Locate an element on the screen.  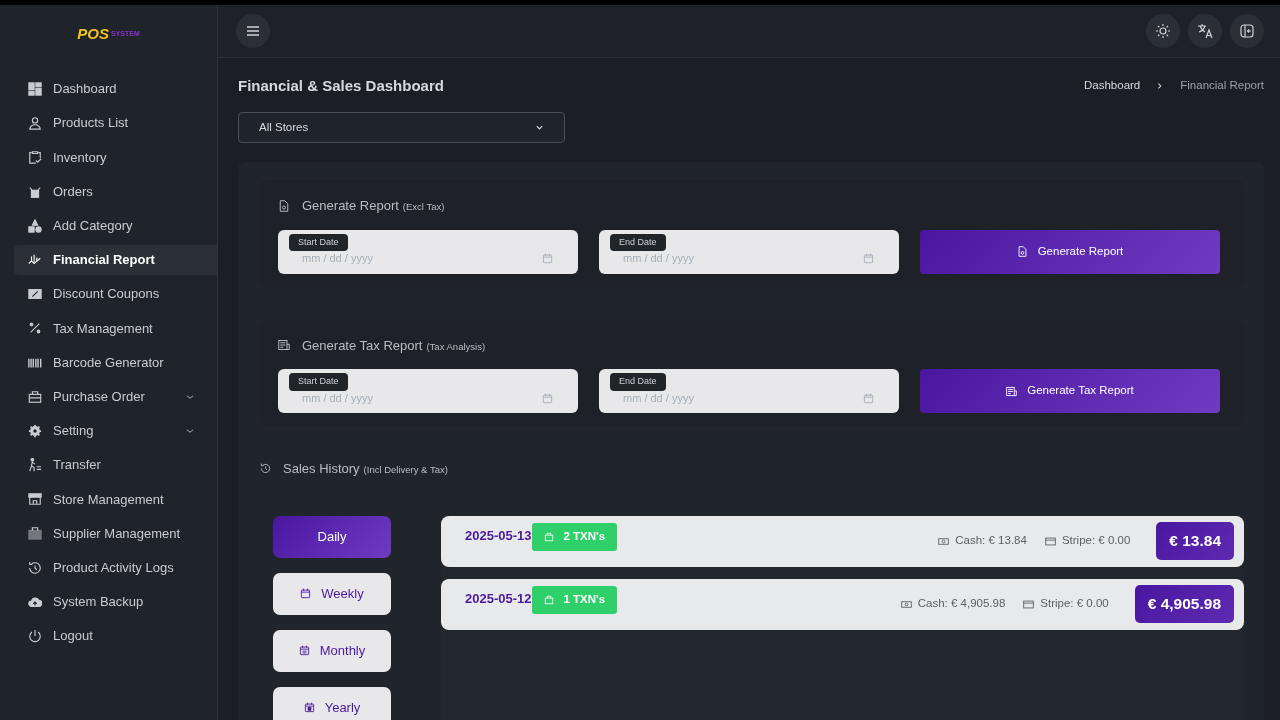
date-text: 2025-05-12 is located at coordinates (498, 599).